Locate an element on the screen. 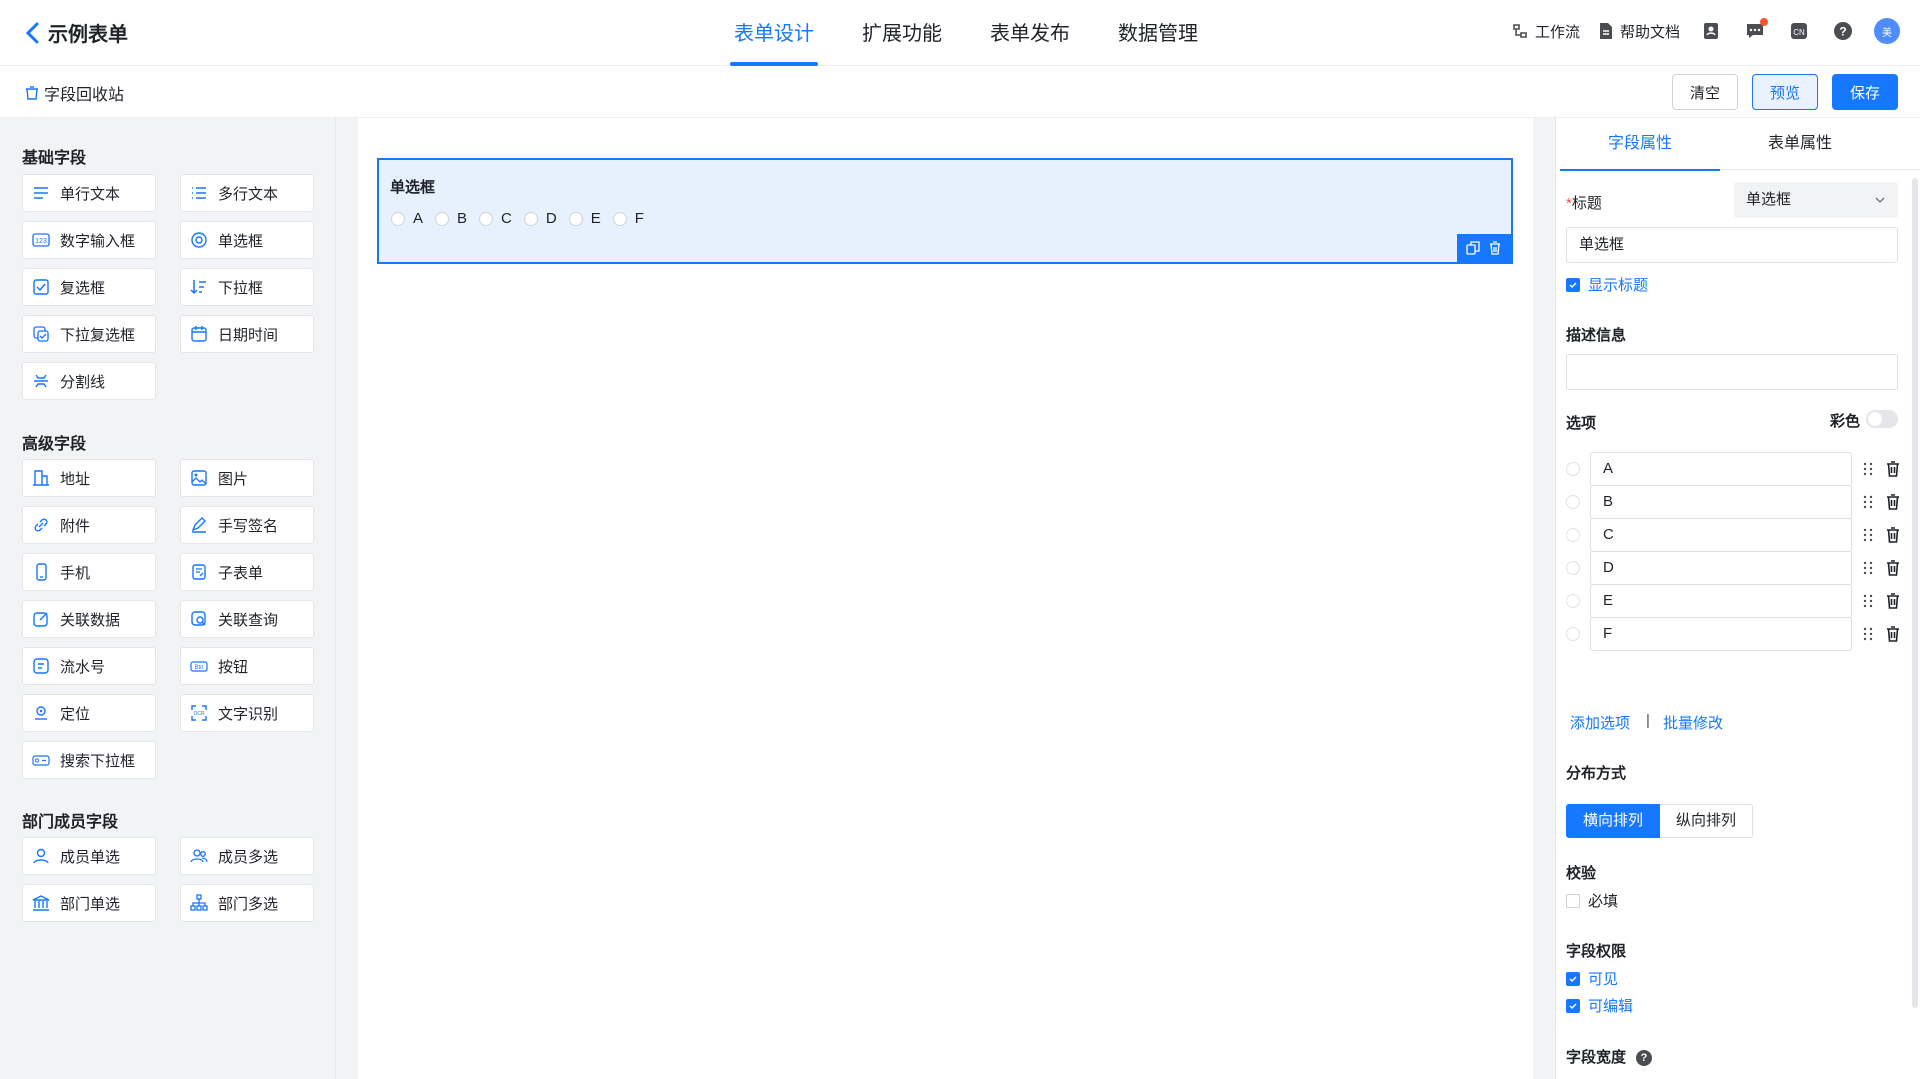 The width and height of the screenshot is (1920, 1079). options-label: 选项 is located at coordinates (1581, 423).